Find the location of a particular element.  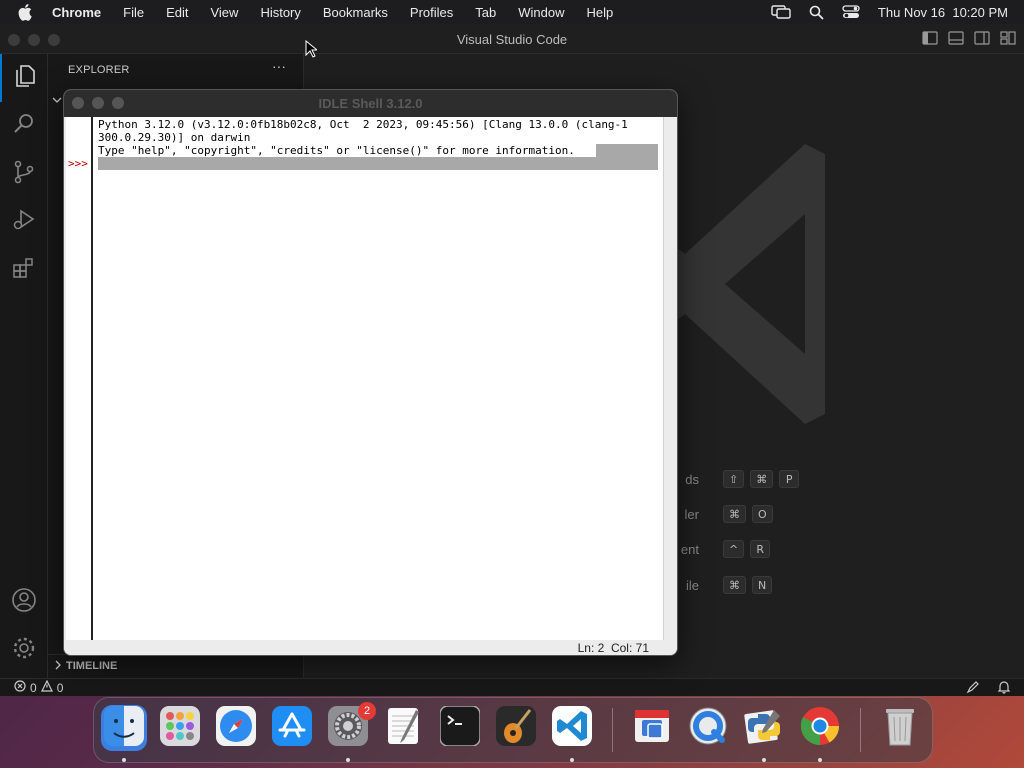

quicktime-icon is located at coordinates (708, 728).